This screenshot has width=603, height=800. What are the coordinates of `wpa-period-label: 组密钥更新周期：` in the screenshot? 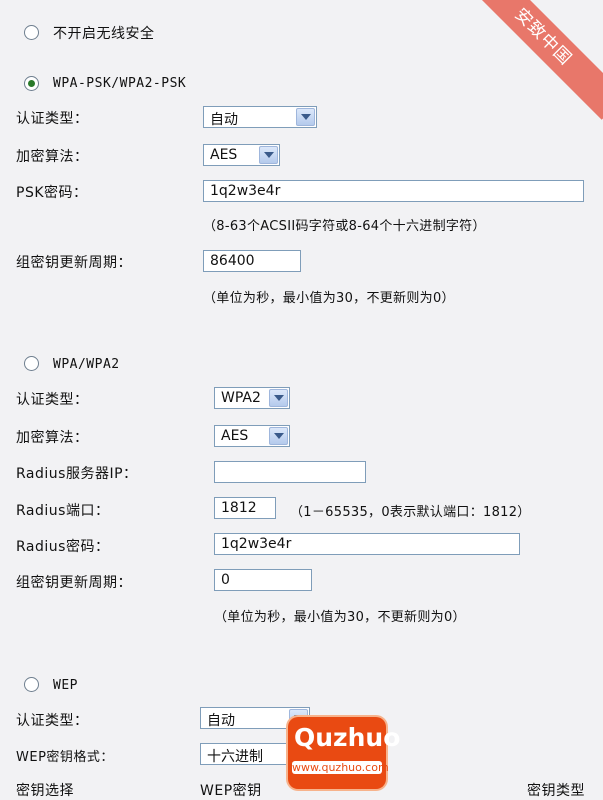 It's located at (74, 583).